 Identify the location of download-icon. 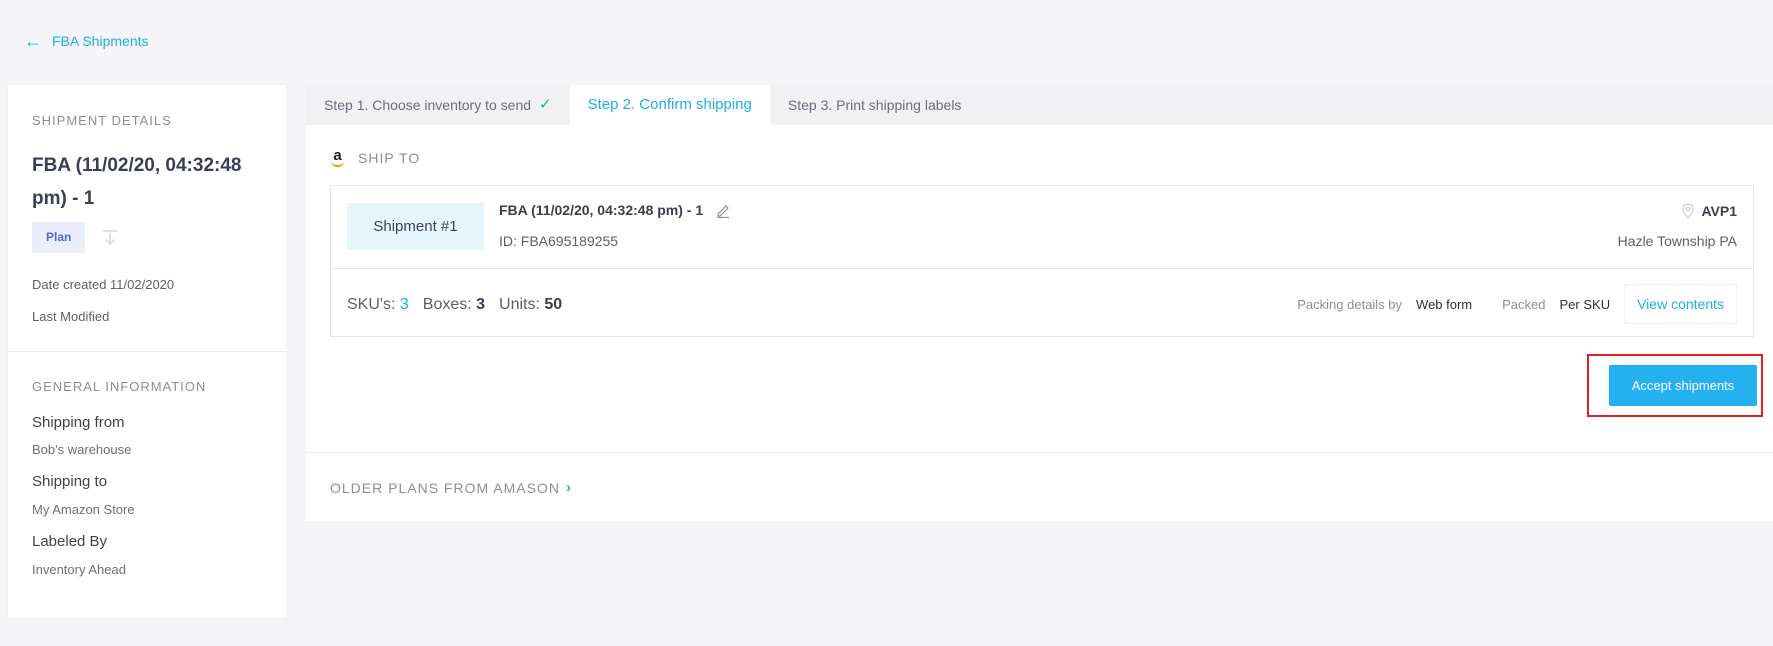
(110, 238).